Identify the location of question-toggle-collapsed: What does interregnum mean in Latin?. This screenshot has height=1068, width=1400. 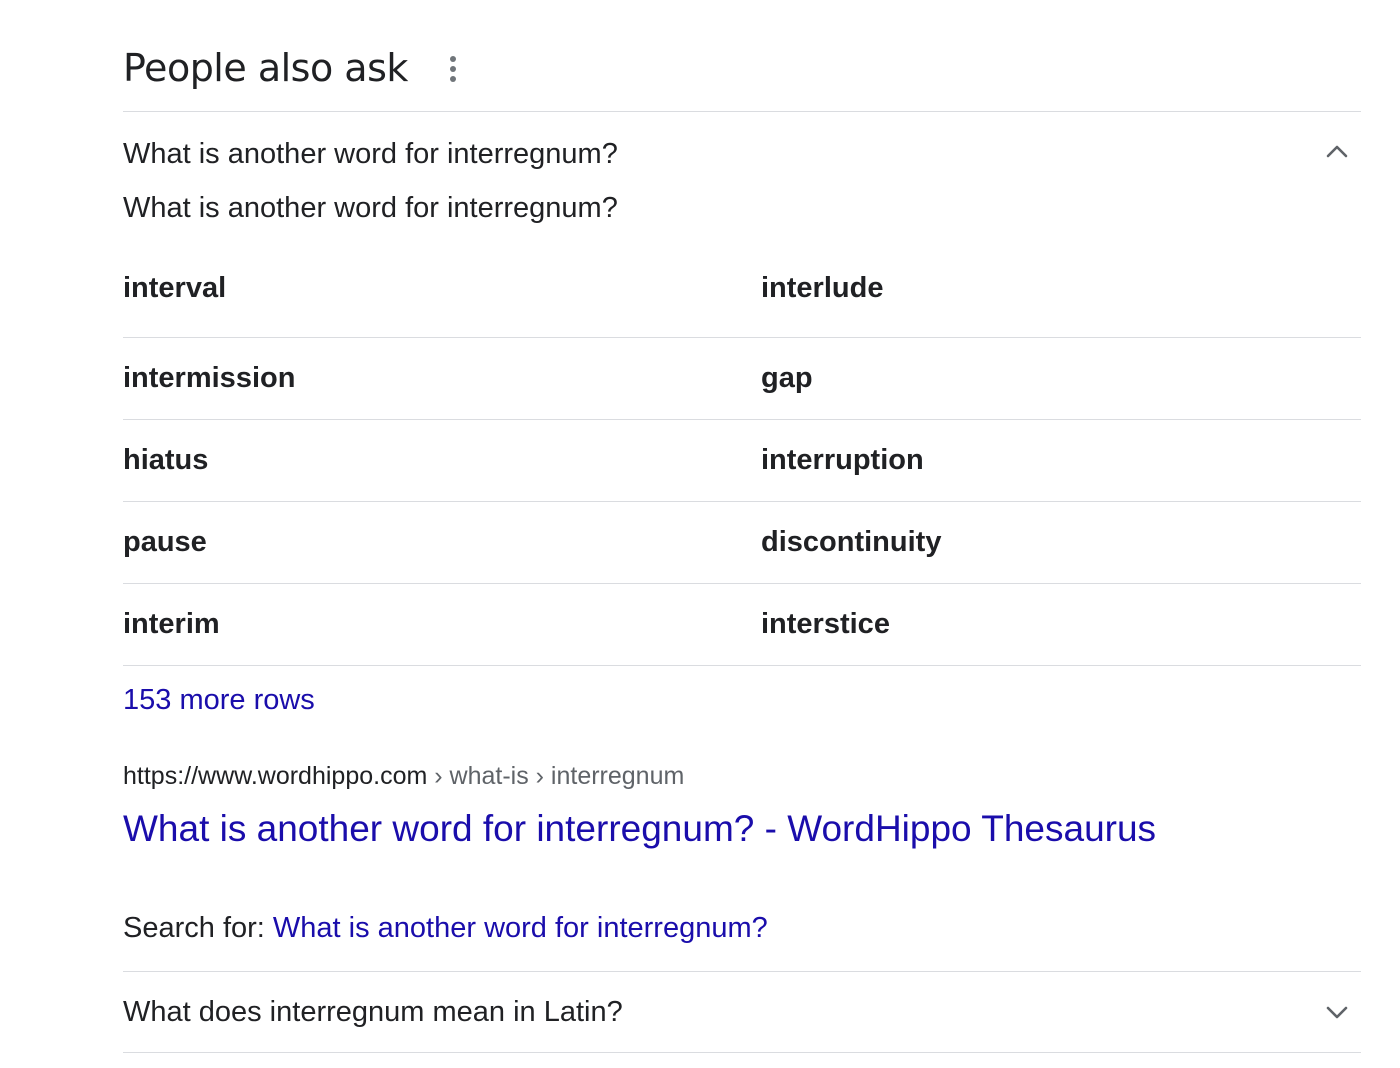
(742, 1012).